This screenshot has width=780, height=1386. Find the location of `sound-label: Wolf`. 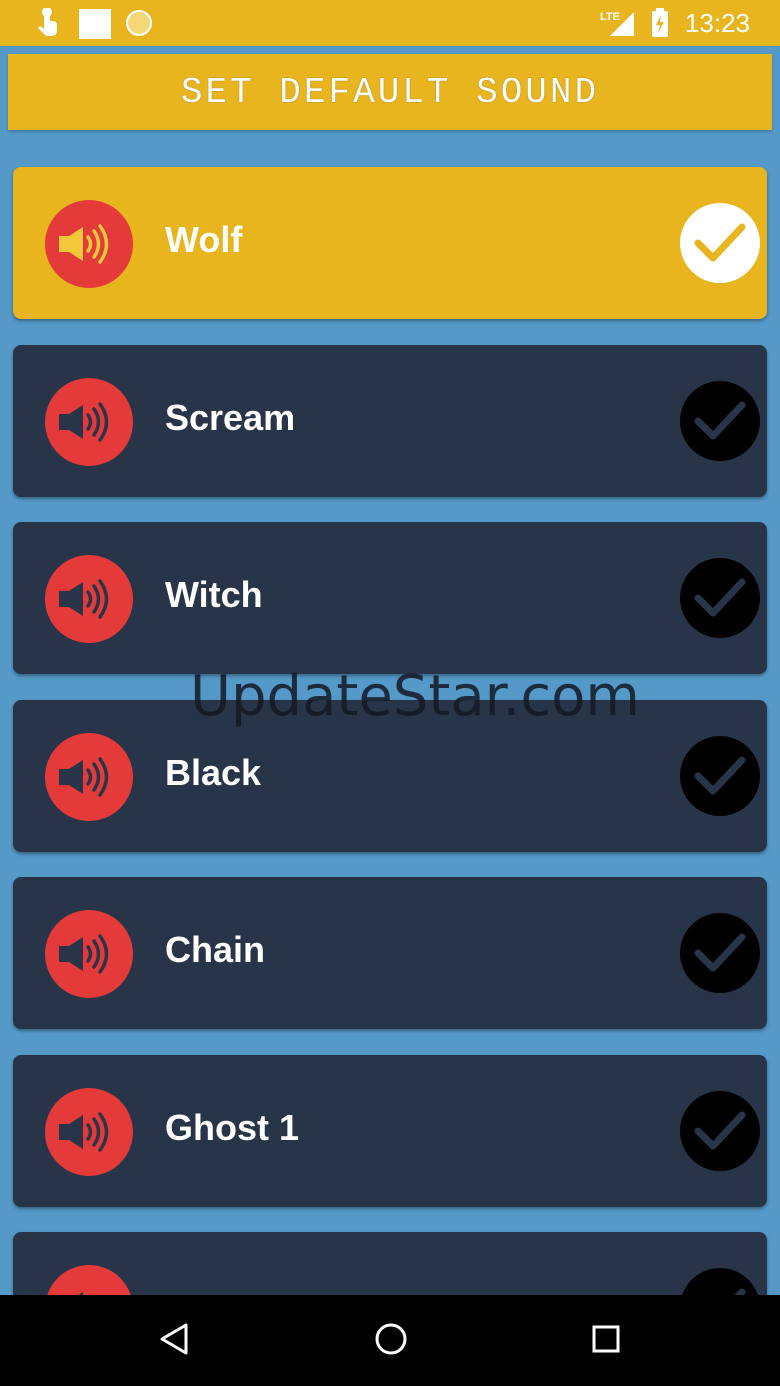

sound-label: Wolf is located at coordinates (204, 239).